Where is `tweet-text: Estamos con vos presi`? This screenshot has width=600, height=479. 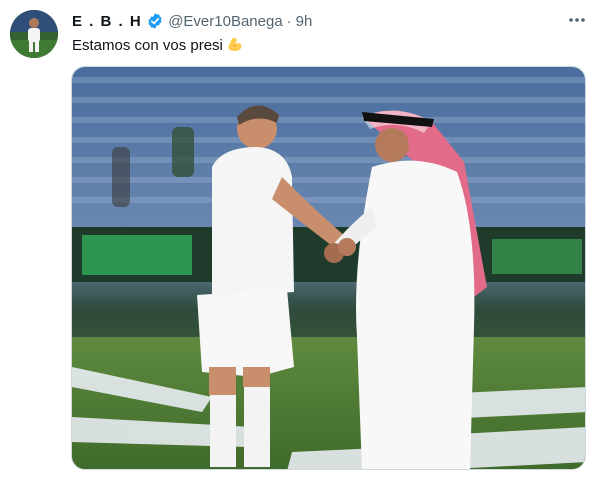 tweet-text: Estamos con vos presi is located at coordinates (158, 45).